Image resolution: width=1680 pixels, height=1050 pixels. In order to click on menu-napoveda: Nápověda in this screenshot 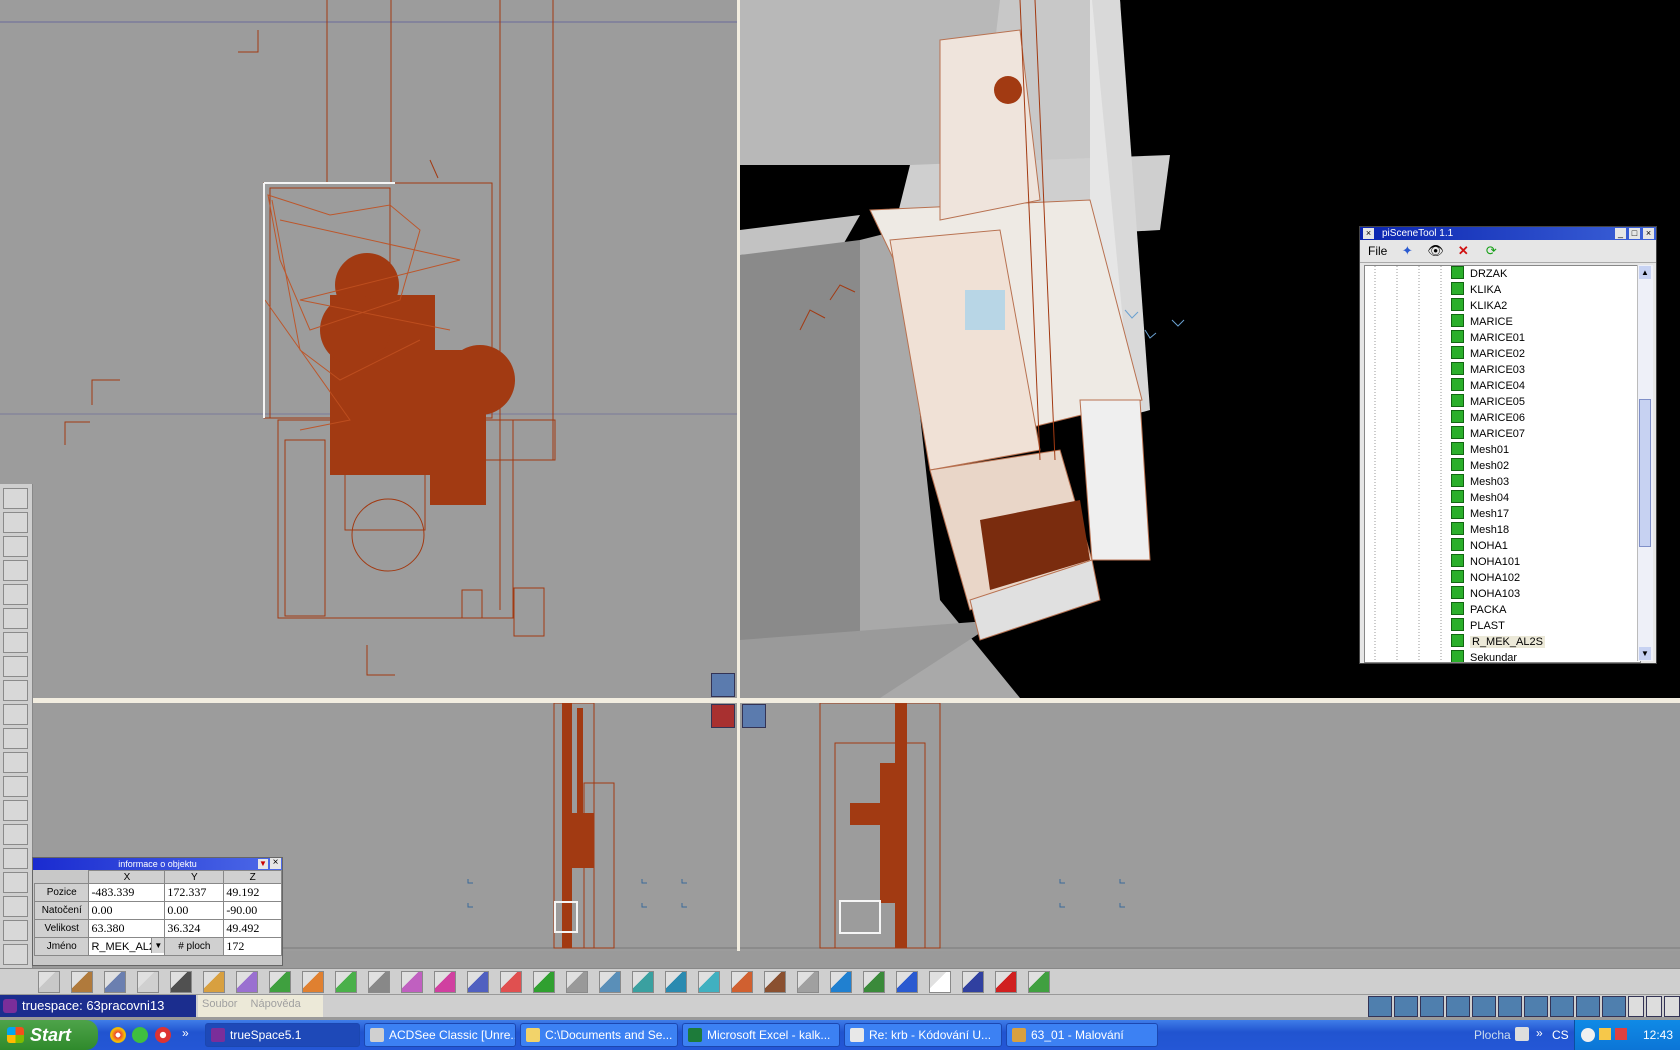, I will do `click(276, 1004)`.